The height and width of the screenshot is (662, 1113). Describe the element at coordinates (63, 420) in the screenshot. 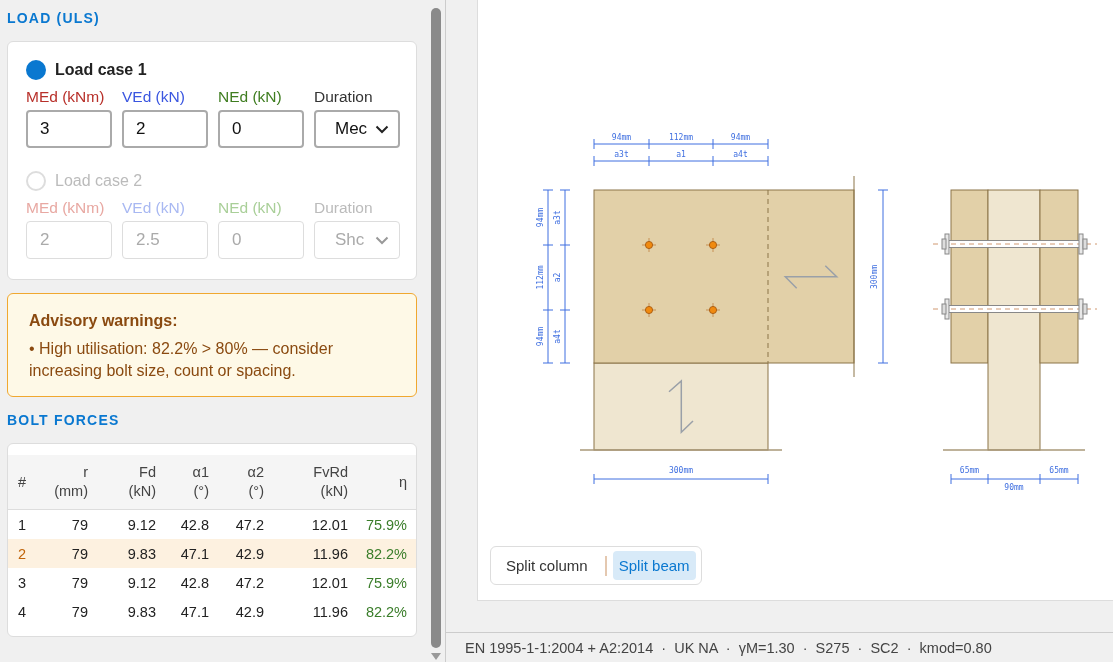

I see `section-heading: BOLT FORCES` at that location.